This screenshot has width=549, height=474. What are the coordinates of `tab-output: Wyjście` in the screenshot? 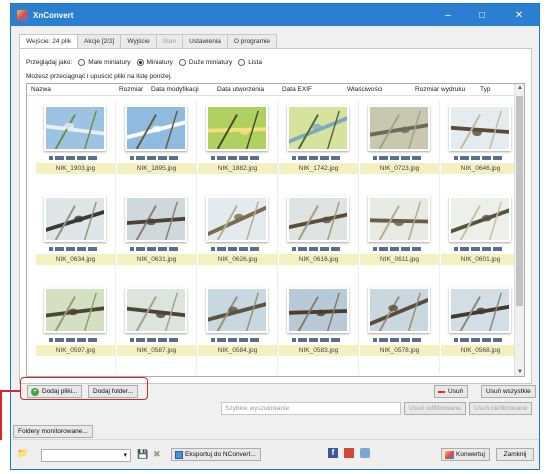 It's located at (138, 41).